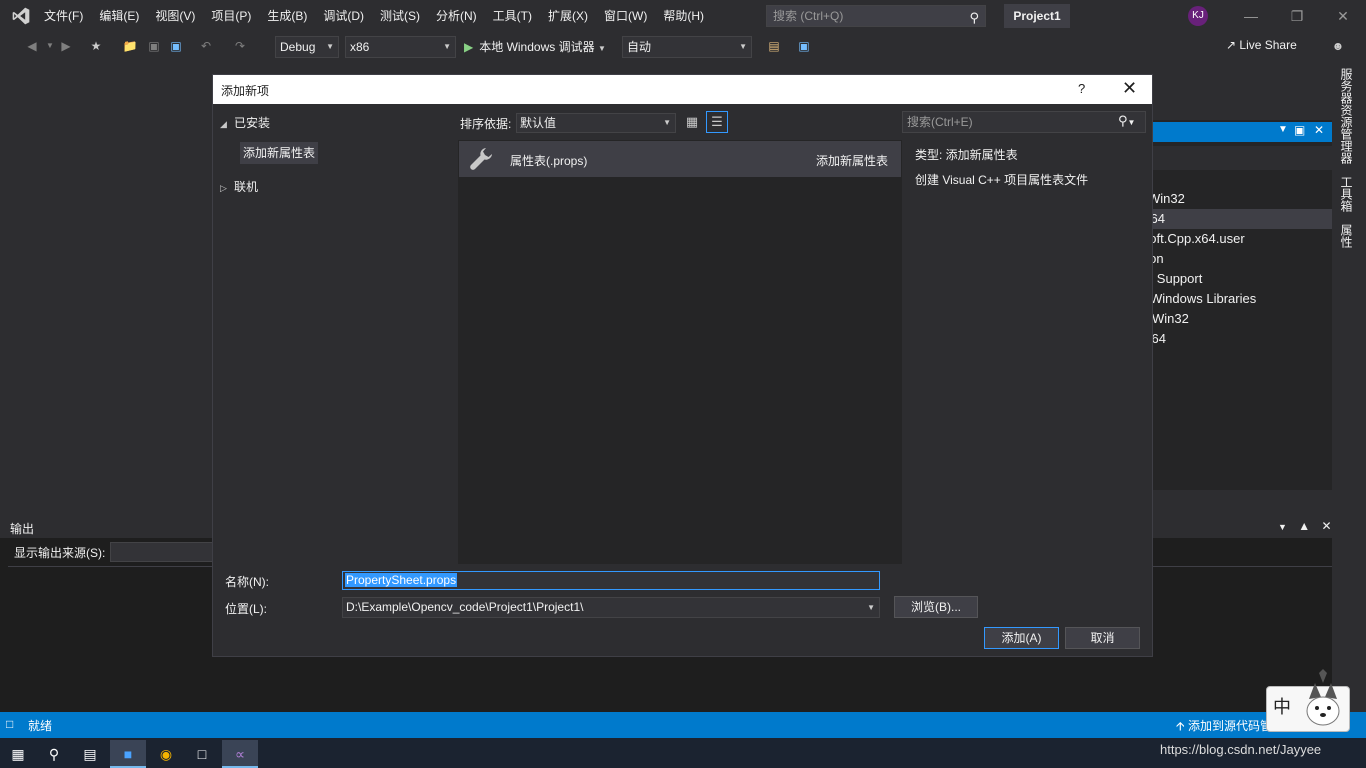 Image resolution: width=1366 pixels, height=768 pixels. Describe the element at coordinates (1242, 239) in the screenshot. I see `tree-item-cpp-user-sheet: Microsoft.Cpp.x64.user` at that location.